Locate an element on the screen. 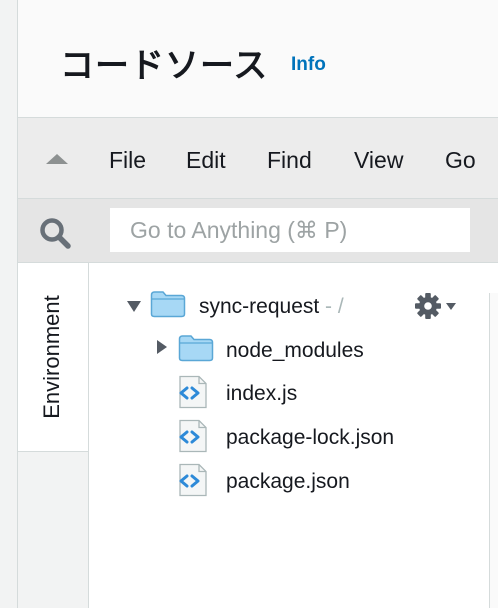  tree-item-label: package.json is located at coordinates (288, 481).